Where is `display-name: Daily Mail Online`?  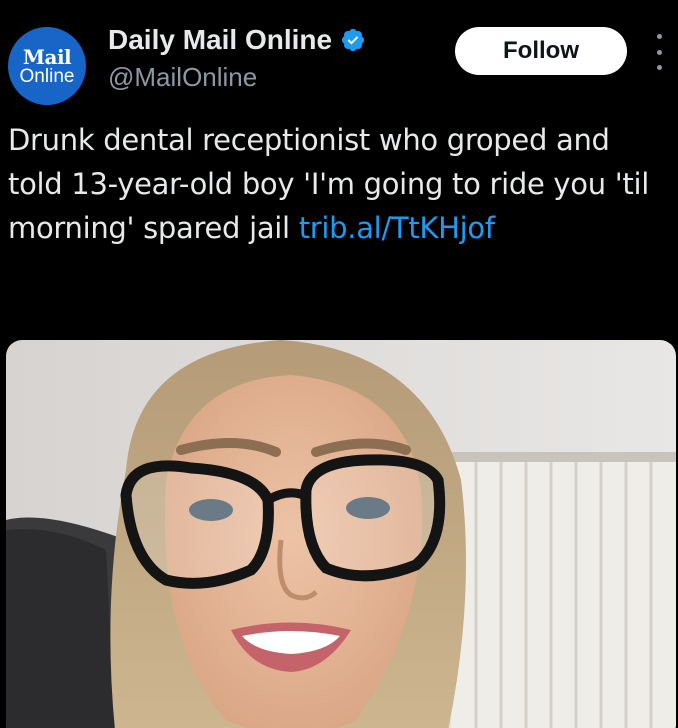 display-name: Daily Mail Online is located at coordinates (220, 40).